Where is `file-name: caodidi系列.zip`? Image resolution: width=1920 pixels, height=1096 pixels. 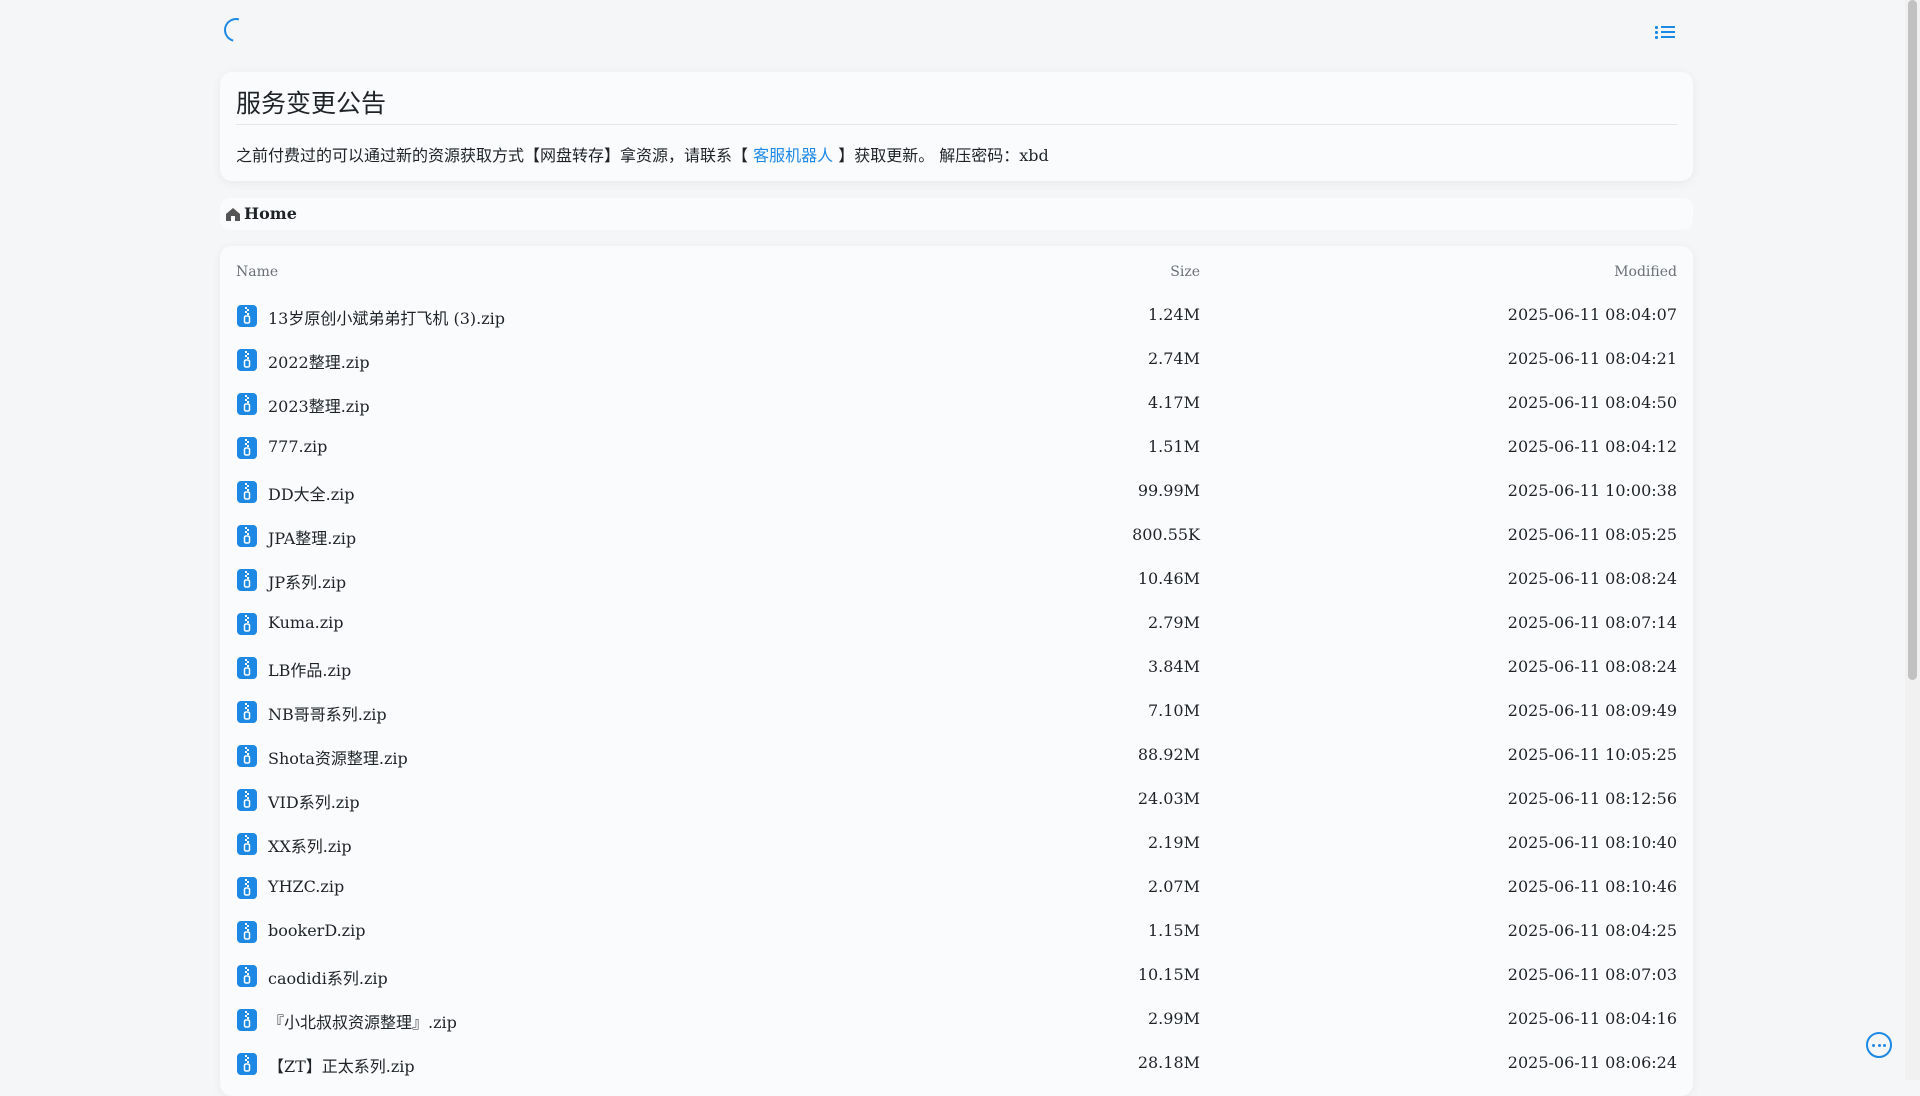 file-name: caodidi系列.zip is located at coordinates (328, 977).